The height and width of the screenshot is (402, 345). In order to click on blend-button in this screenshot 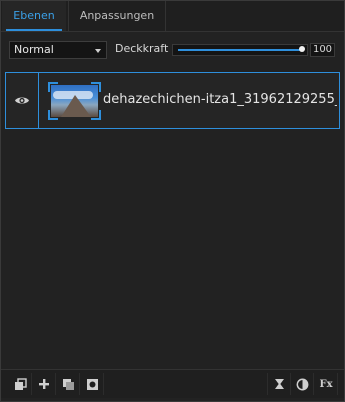, I will do `click(302, 384)`.